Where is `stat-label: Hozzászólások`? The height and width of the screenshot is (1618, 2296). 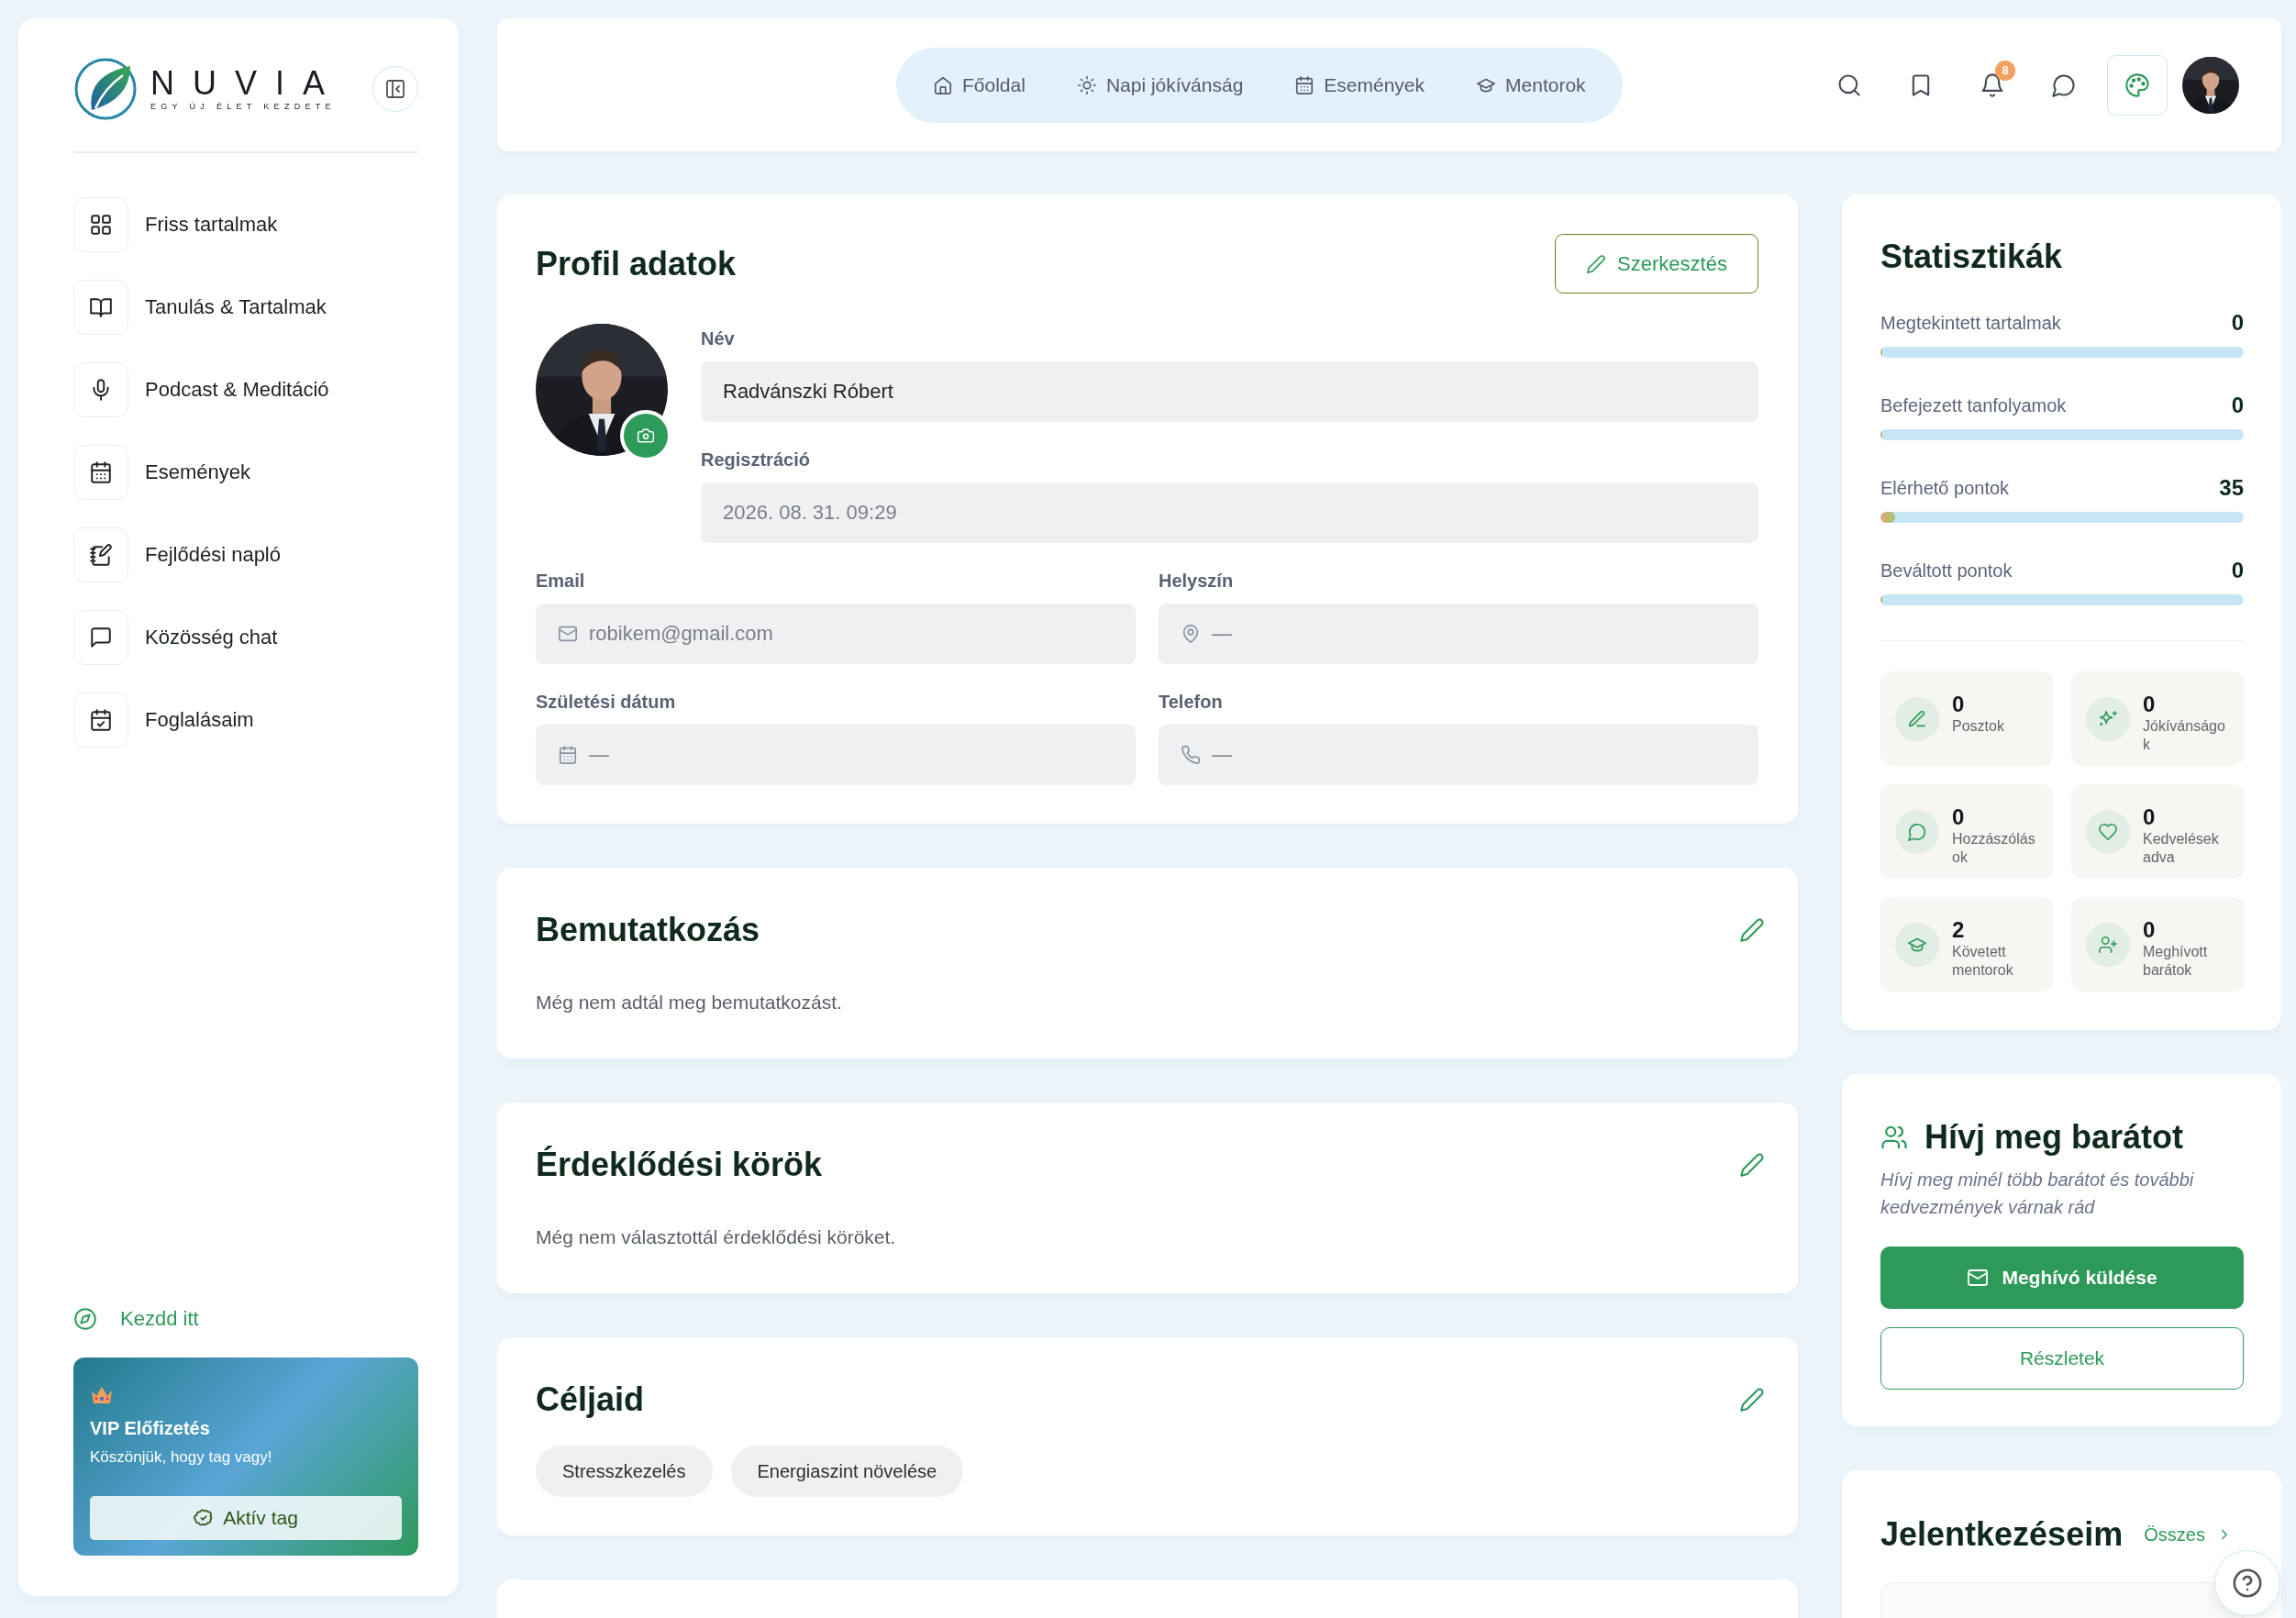 stat-label: Hozzászólások is located at coordinates (1994, 848).